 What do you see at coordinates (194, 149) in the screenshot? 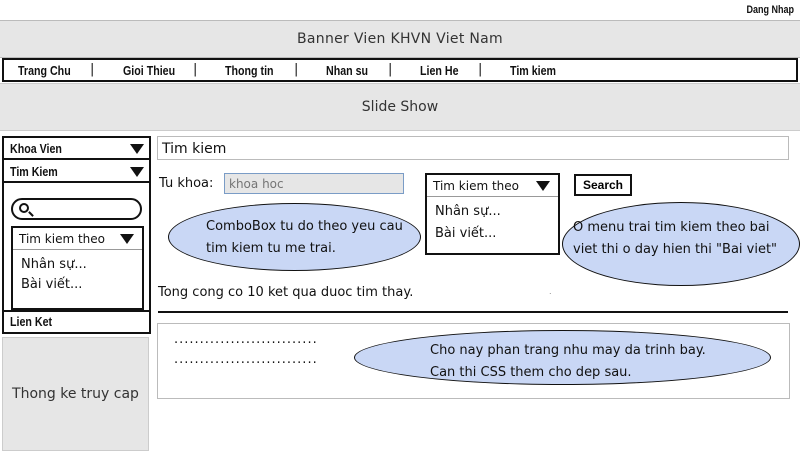
I see `page-title-text: Tim kiem` at bounding box center [194, 149].